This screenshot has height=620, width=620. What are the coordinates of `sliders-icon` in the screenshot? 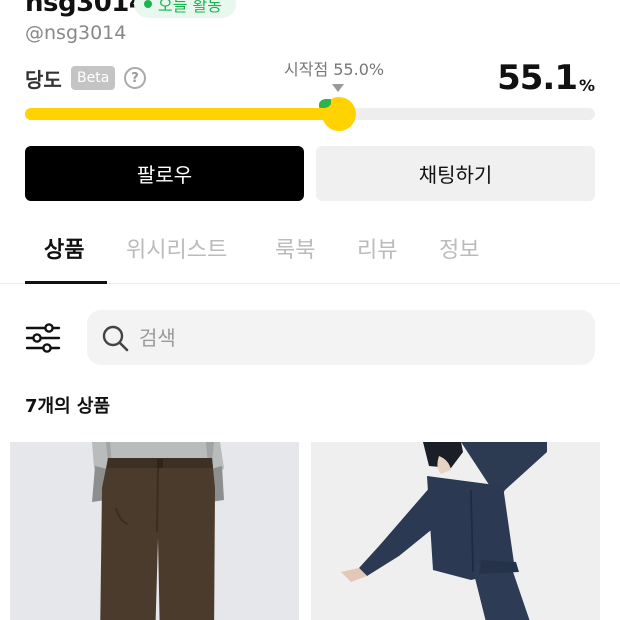 It's located at (43, 338).